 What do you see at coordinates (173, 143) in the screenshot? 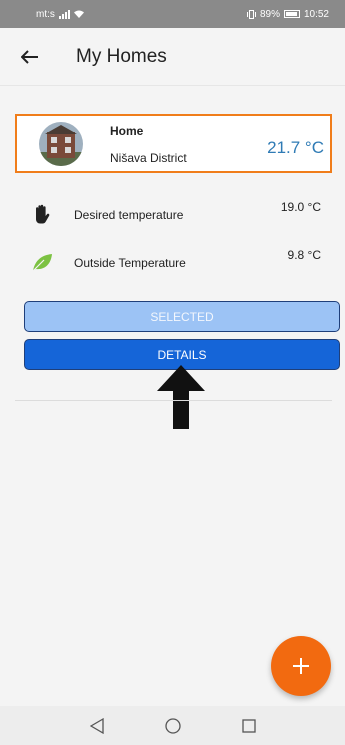
I see `home-card: Home Nišava District 21.7 °C` at bounding box center [173, 143].